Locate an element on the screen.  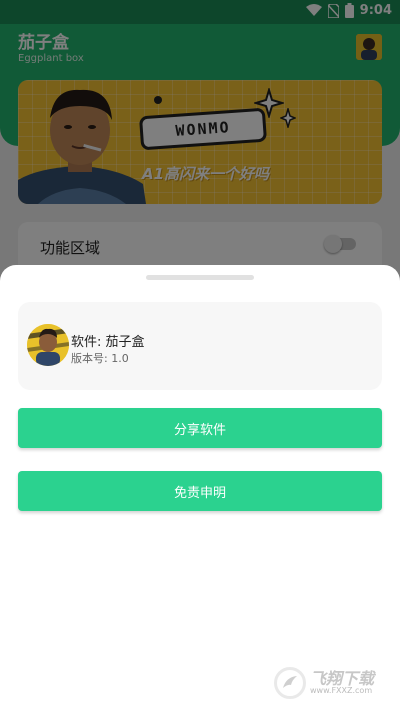
watermark-text: 飞翔下载 is located at coordinates (342, 678).